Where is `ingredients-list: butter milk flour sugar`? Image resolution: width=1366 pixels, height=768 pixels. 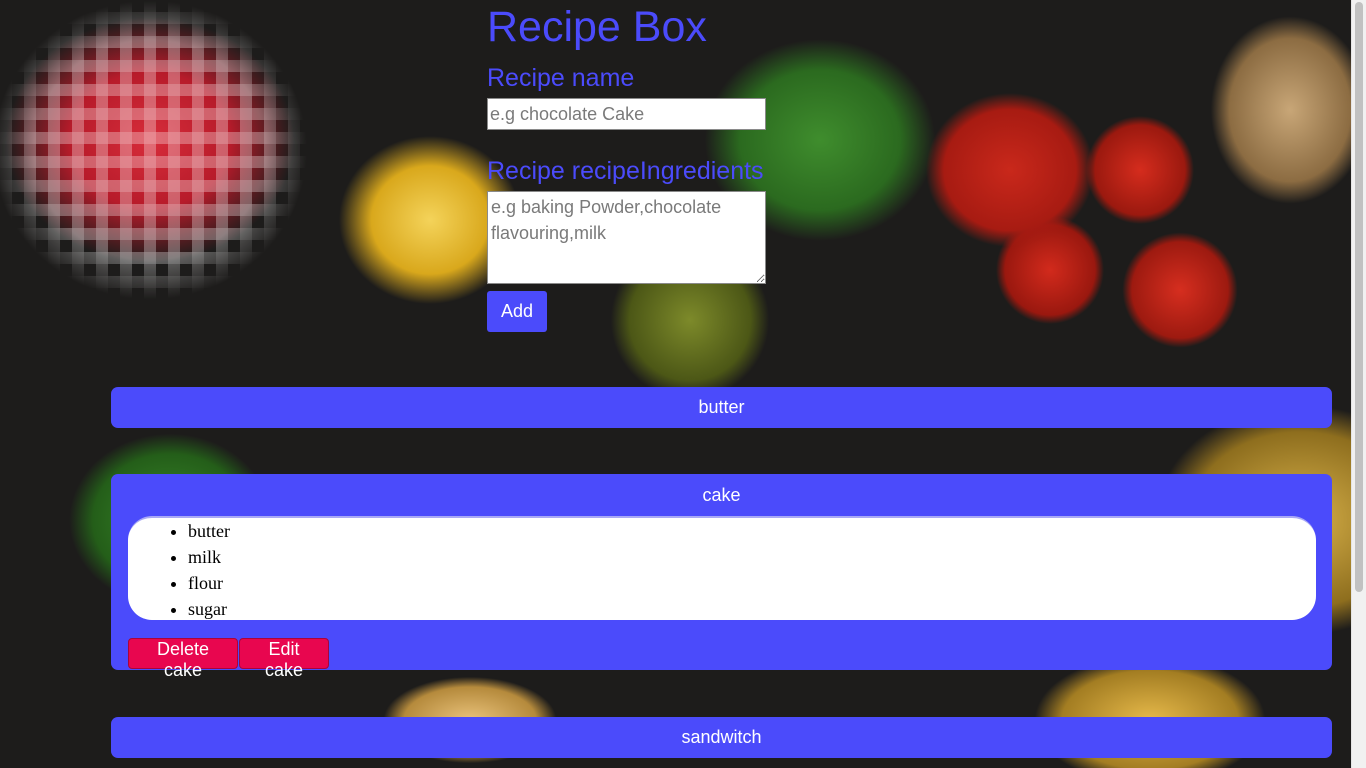 ingredients-list: butter milk flour sugar is located at coordinates (722, 569).